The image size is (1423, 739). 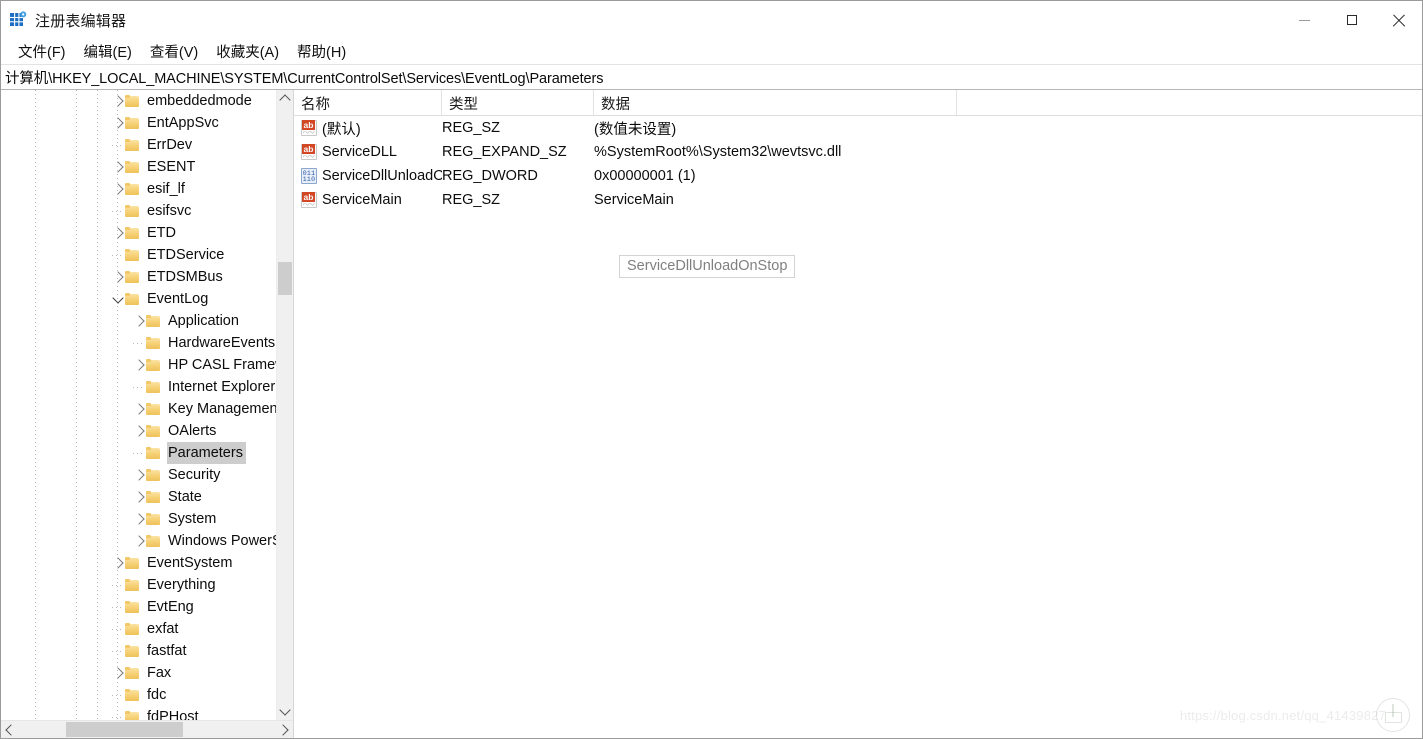 What do you see at coordinates (138, 299) in the screenshot?
I see `tree-item-eventlog: EventLog` at bounding box center [138, 299].